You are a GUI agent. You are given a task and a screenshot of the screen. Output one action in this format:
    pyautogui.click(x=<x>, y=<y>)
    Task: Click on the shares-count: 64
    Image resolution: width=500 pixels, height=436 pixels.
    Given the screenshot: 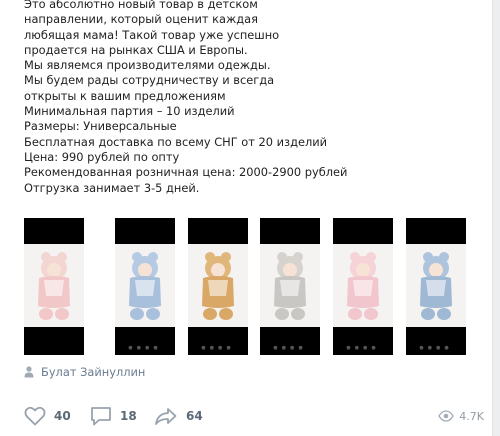 What is the action you would take?
    pyautogui.click(x=194, y=416)
    